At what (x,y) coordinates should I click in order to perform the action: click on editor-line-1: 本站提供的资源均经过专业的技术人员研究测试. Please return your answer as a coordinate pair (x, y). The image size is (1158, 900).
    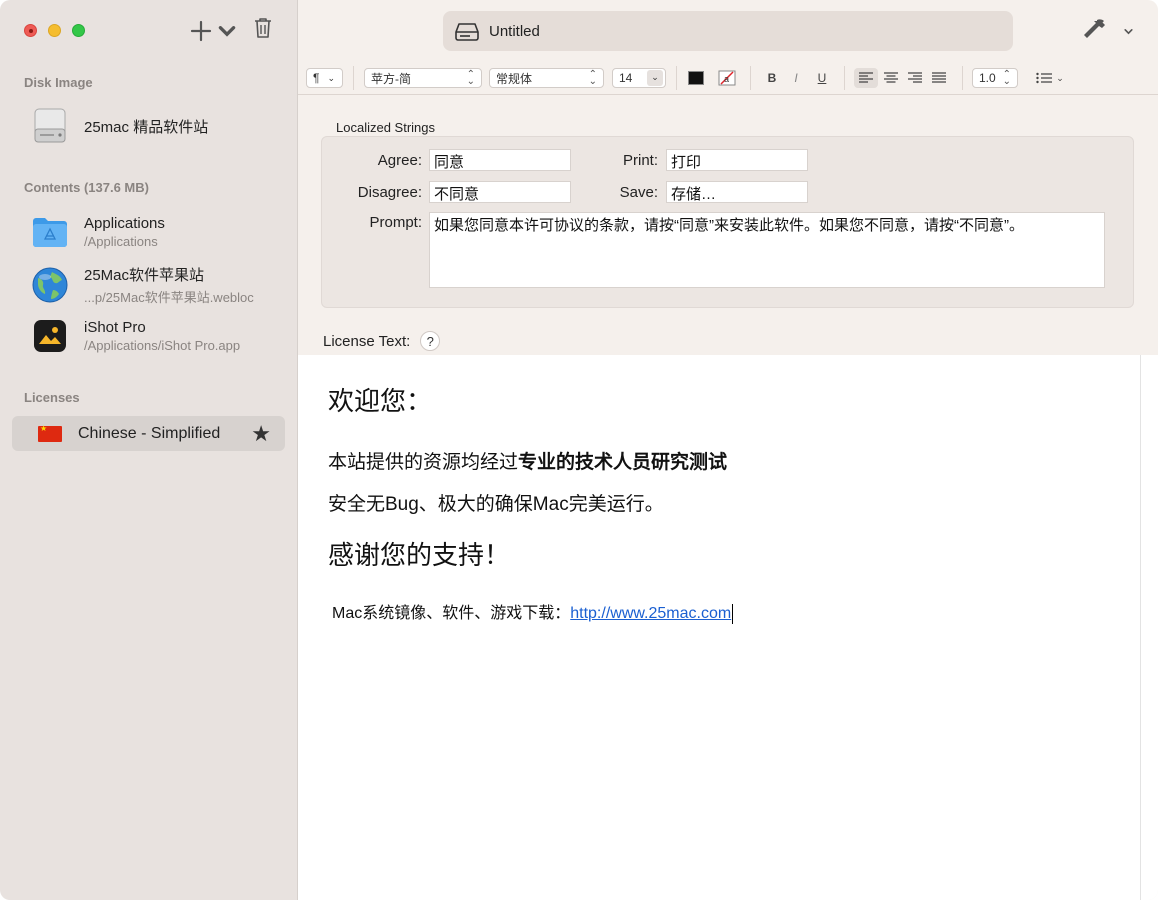
    Looking at the image, I should click on (527, 460).